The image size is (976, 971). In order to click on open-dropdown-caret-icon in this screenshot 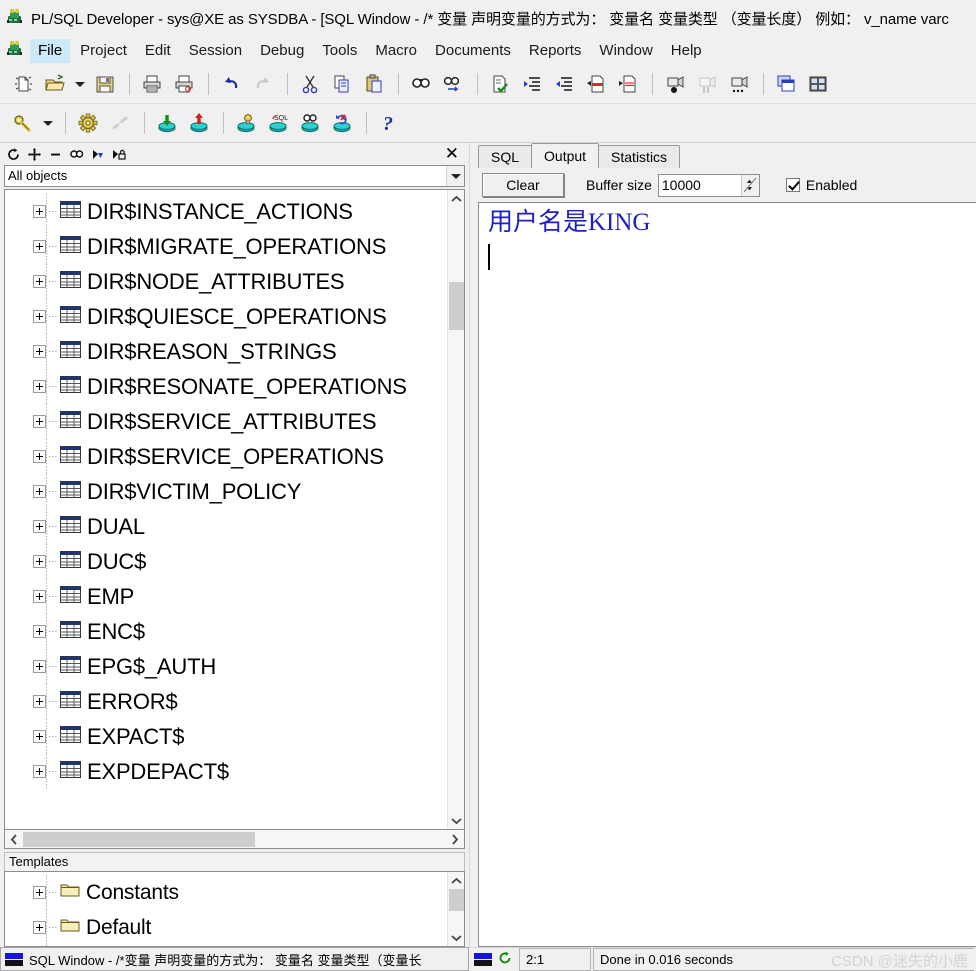, I will do `click(80, 84)`.